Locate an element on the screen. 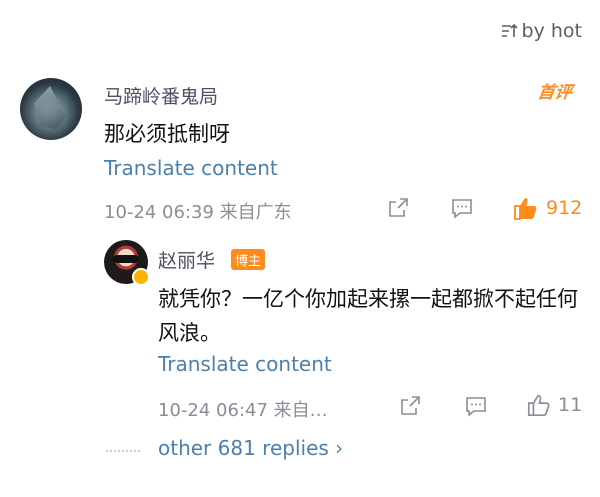 Image resolution: width=600 pixels, height=497 pixels. blogger-badge: 博主 is located at coordinates (248, 259).